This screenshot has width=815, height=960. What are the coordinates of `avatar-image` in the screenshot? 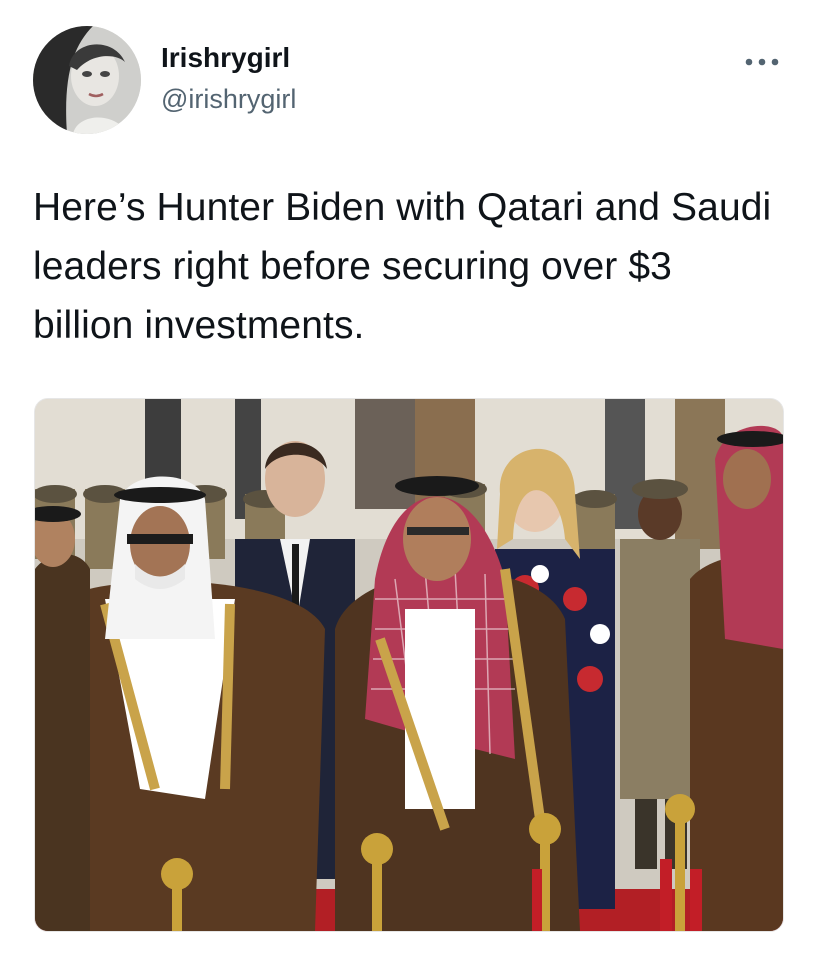 It's located at (87, 80).